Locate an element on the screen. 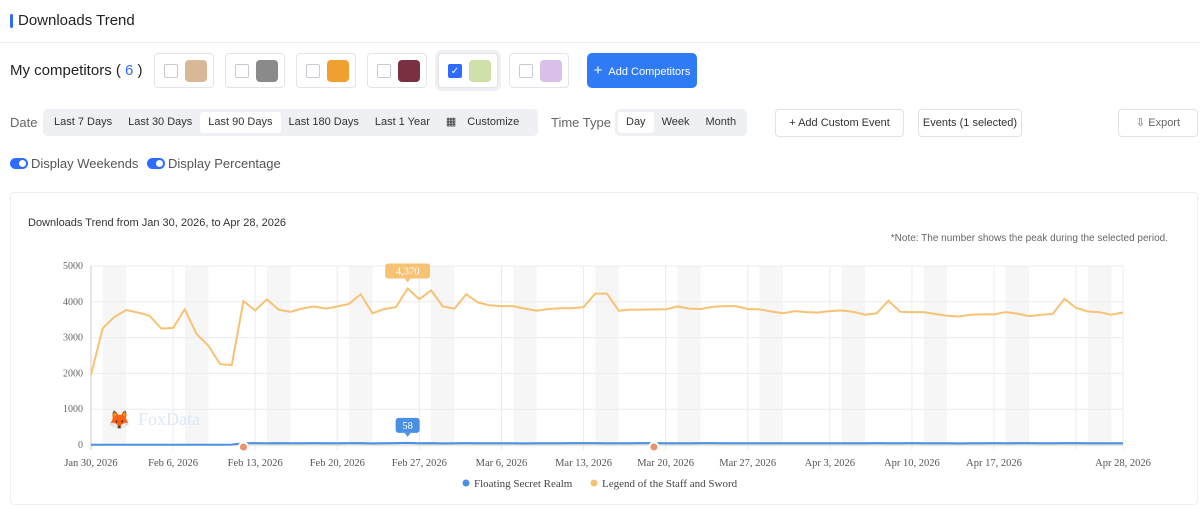 This screenshot has width=1200, height=512. y-tick-label: 3000 is located at coordinates (73, 338).